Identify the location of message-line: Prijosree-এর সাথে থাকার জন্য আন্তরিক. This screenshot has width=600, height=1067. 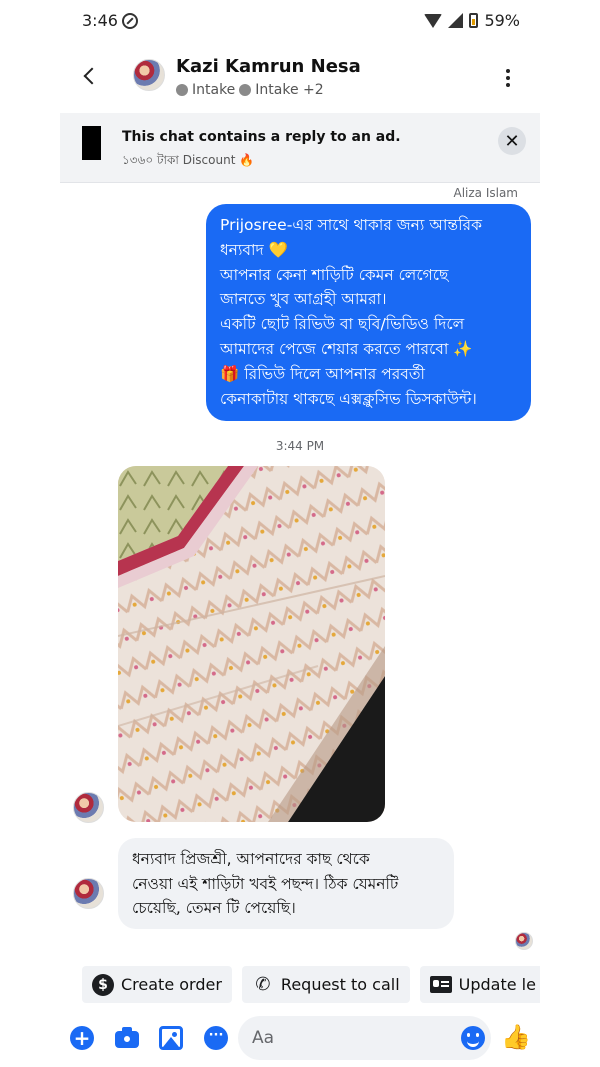
(351, 225).